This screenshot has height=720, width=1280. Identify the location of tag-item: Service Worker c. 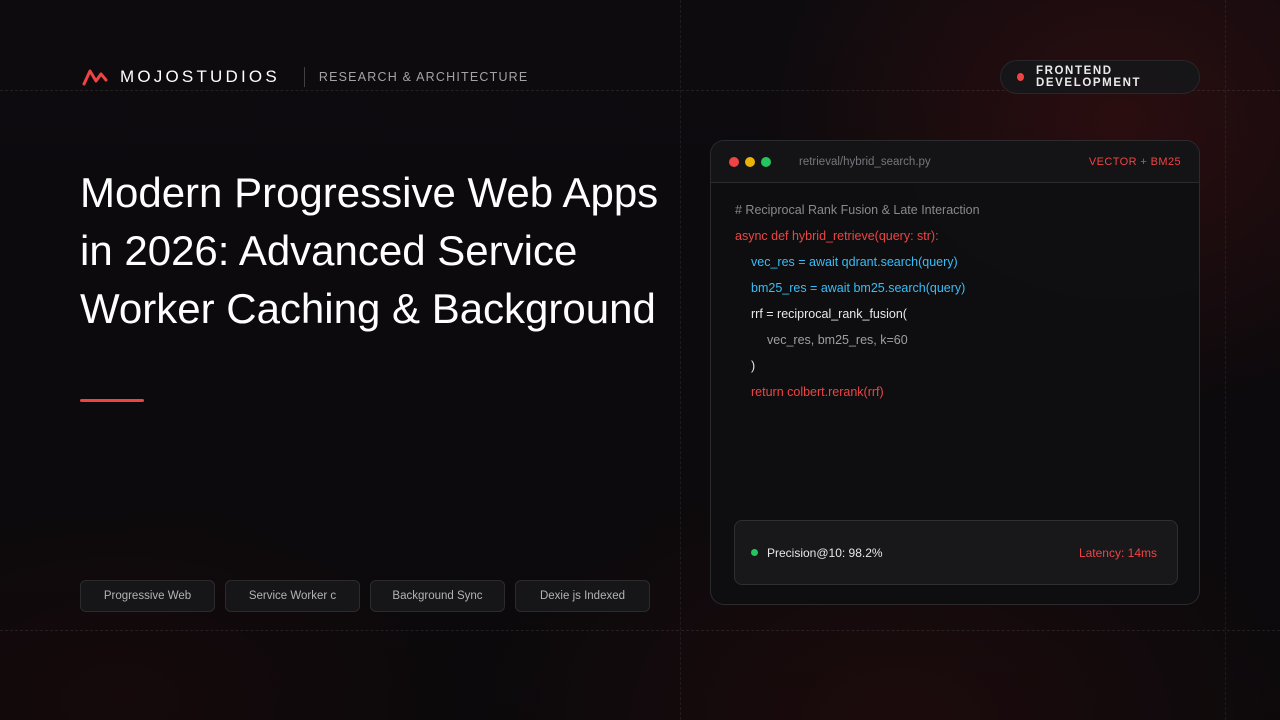
(292, 596).